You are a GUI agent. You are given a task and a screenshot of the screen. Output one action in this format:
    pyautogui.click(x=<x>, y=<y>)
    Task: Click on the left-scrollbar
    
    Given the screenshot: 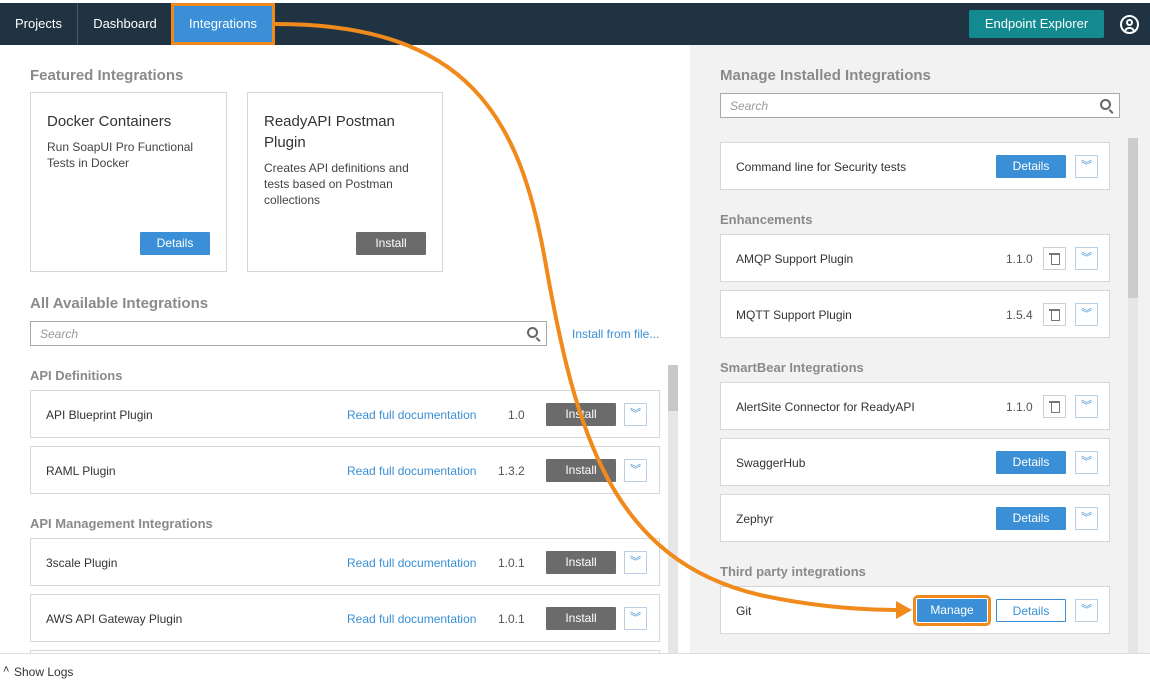 What is the action you would take?
    pyautogui.click(x=673, y=509)
    